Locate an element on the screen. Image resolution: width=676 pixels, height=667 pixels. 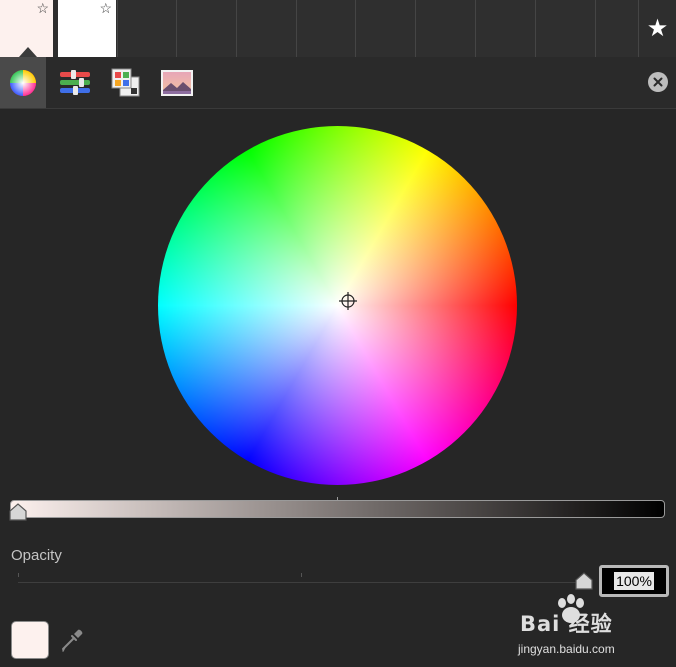
opacity-value: 100% is located at coordinates (634, 581).